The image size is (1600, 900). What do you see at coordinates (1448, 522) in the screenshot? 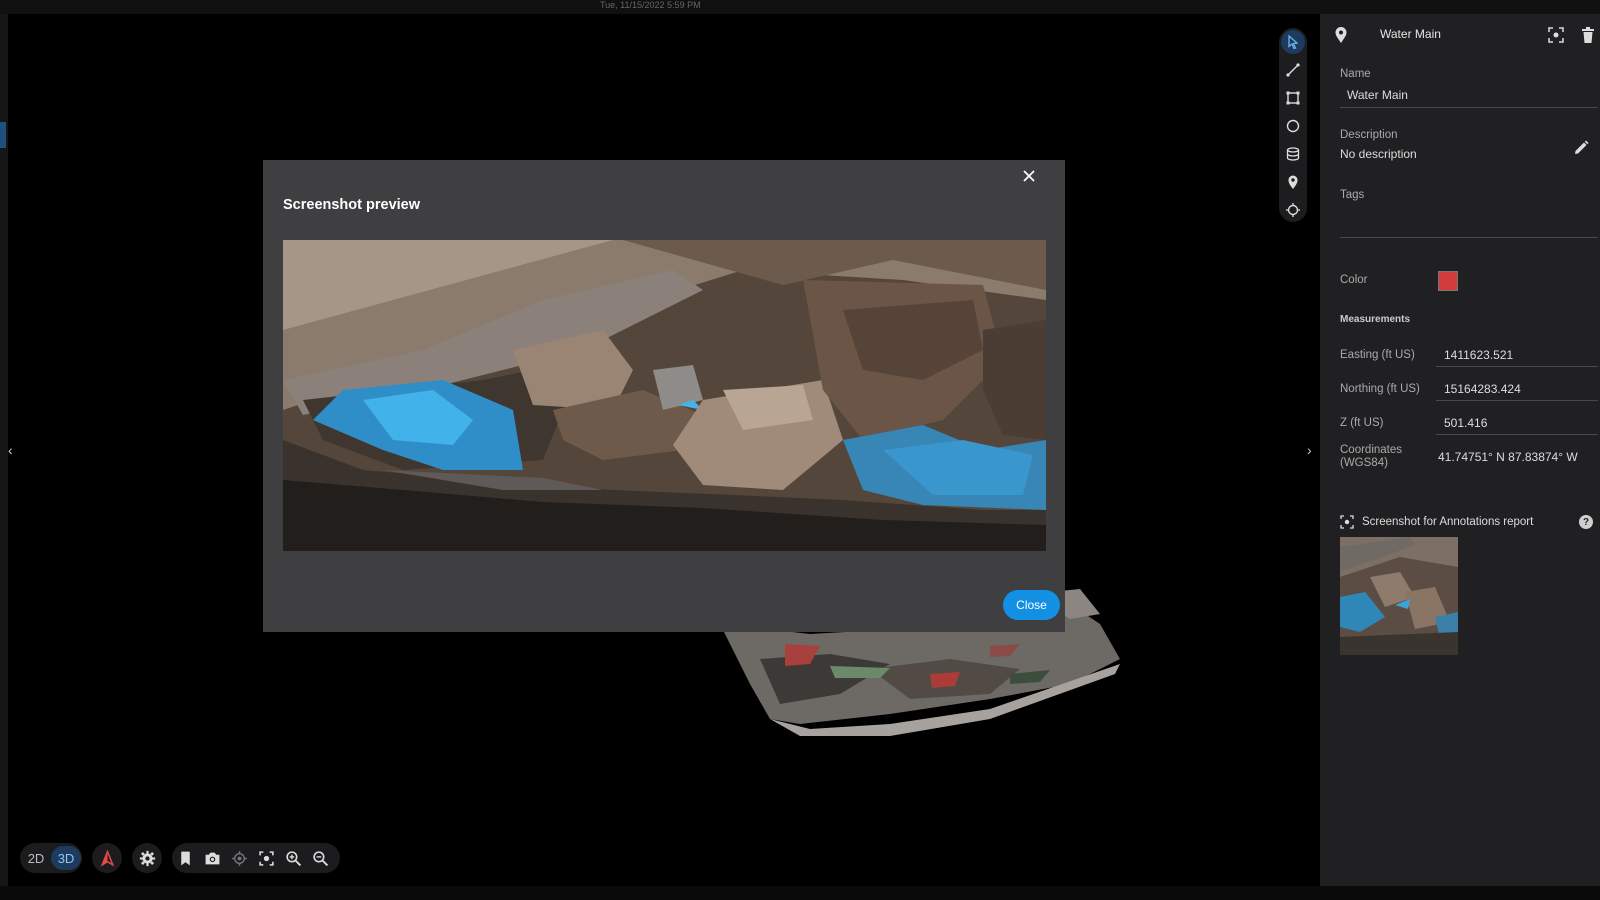
I see `screenshot-report-label: Screenshot for Annotations report` at bounding box center [1448, 522].